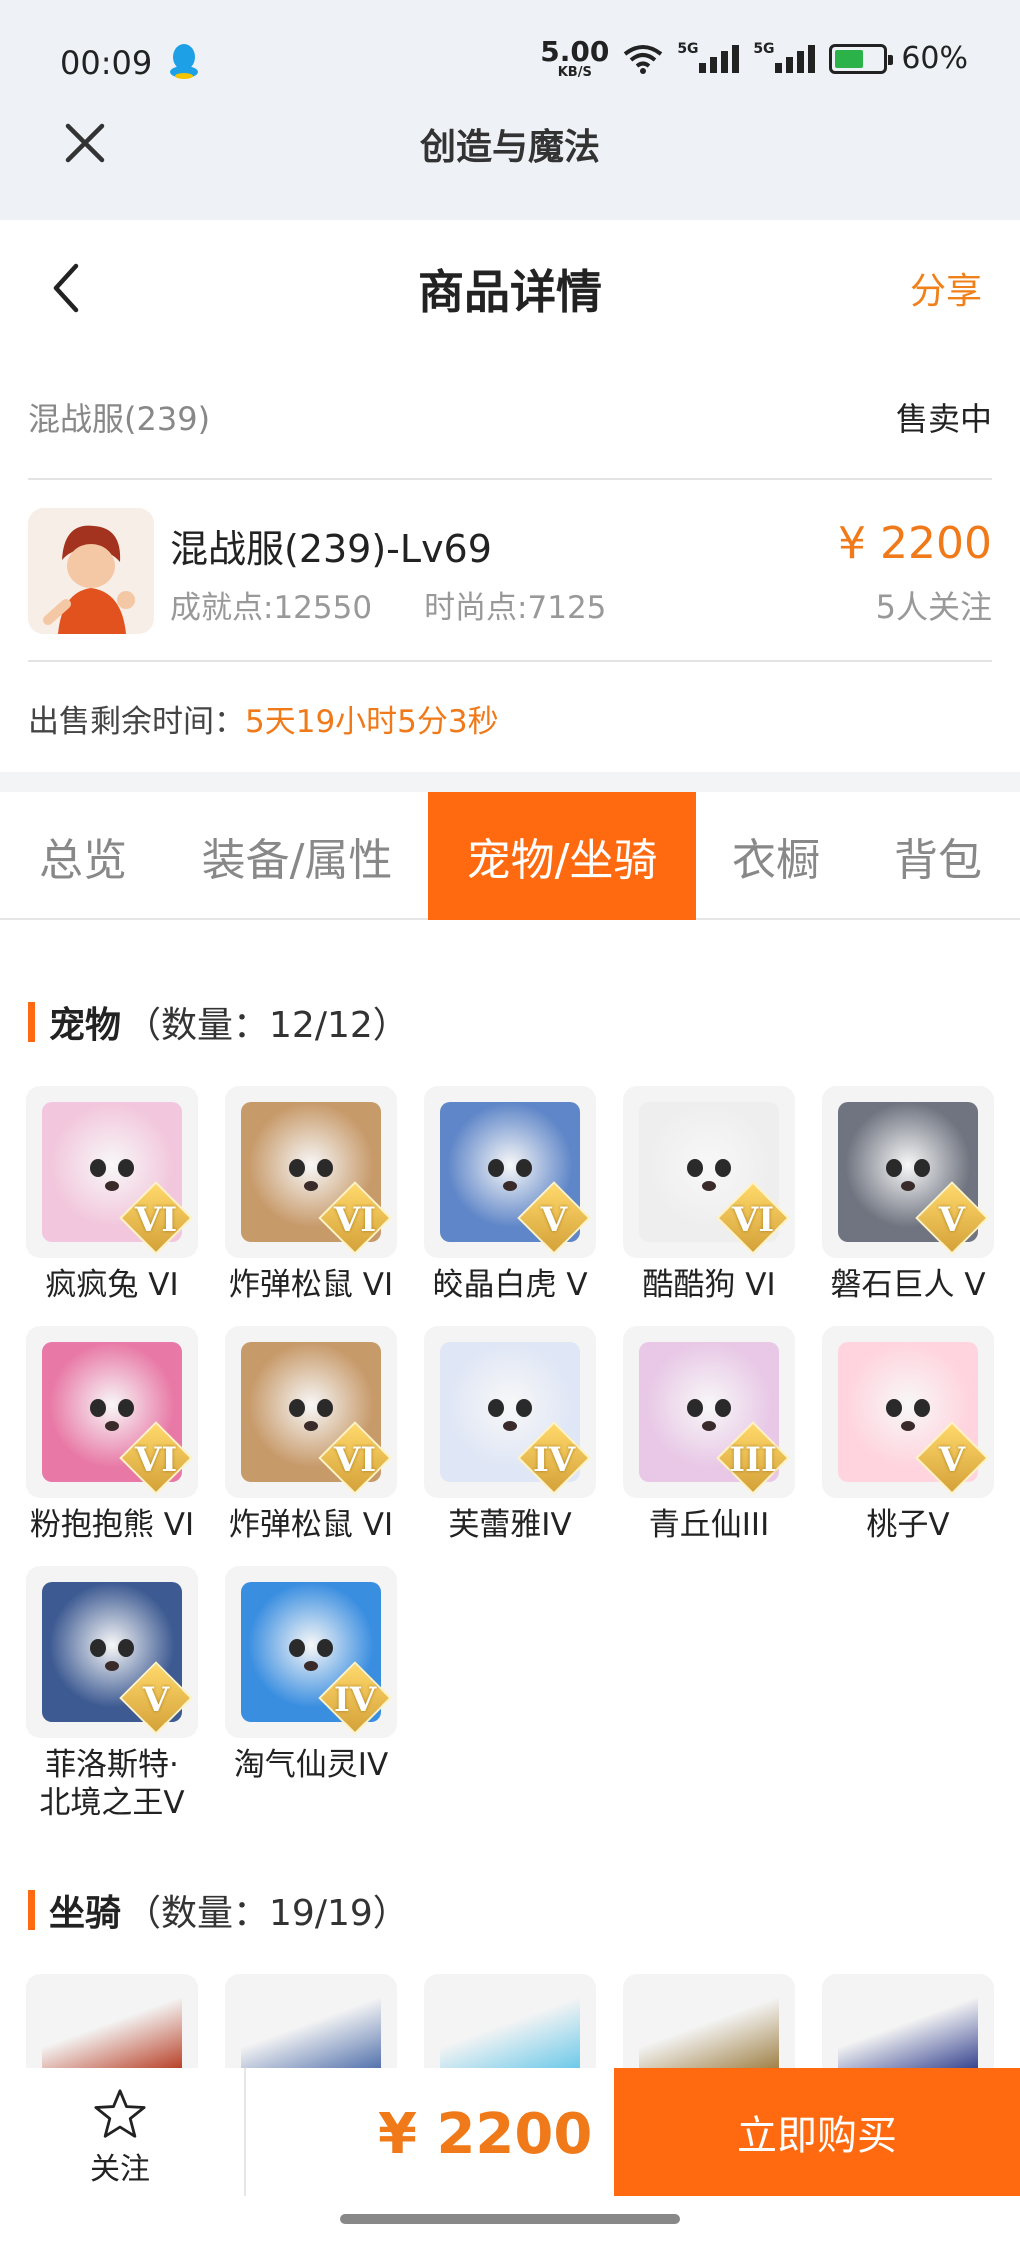 This screenshot has width=1020, height=2243. I want to click on pet-card: V 磐石巨人 V, so click(908, 1195).